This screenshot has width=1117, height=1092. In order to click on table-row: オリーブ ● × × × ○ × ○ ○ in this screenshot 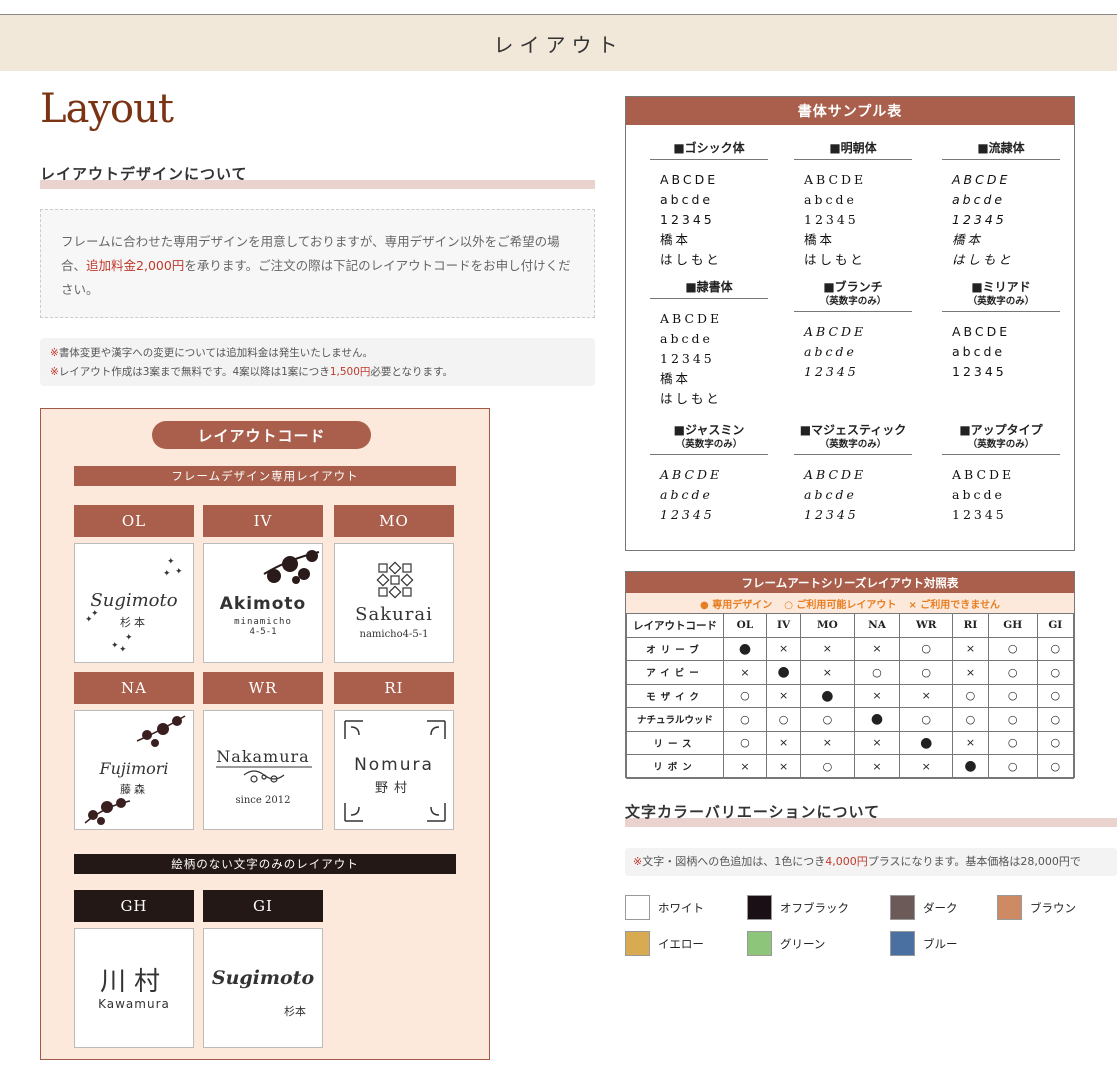, I will do `click(850, 648)`.